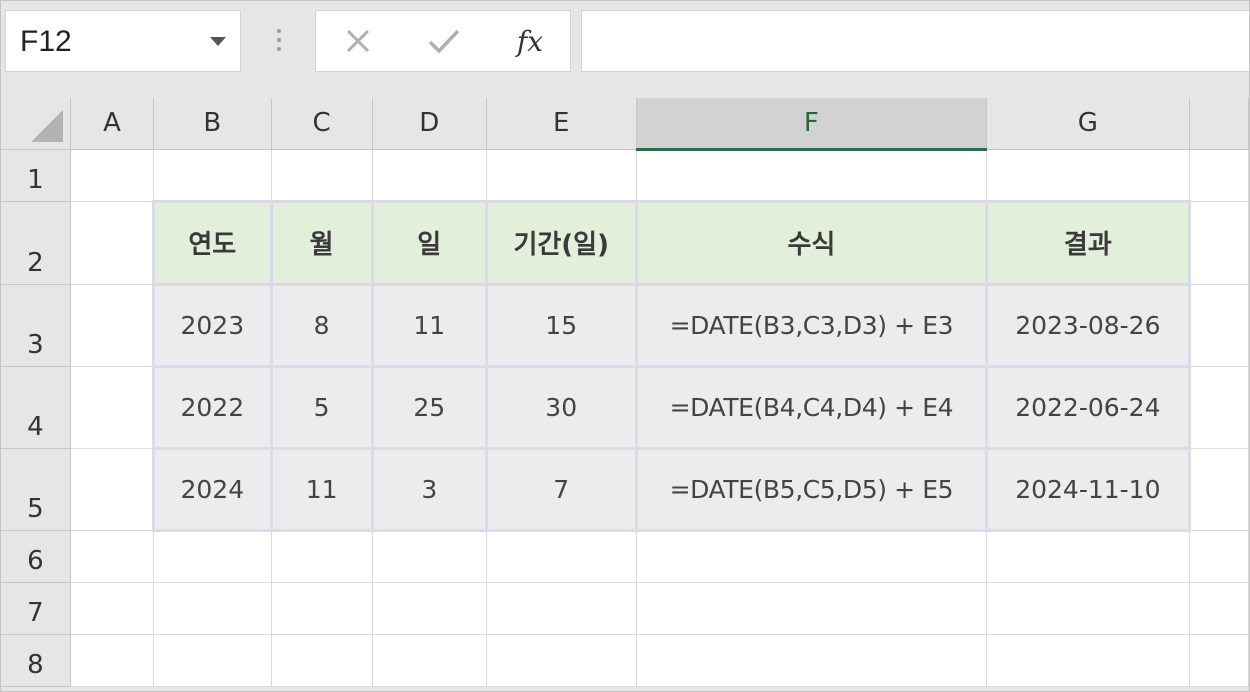  What do you see at coordinates (212, 242) in the screenshot?
I see `header-cell-year: 연도` at bounding box center [212, 242].